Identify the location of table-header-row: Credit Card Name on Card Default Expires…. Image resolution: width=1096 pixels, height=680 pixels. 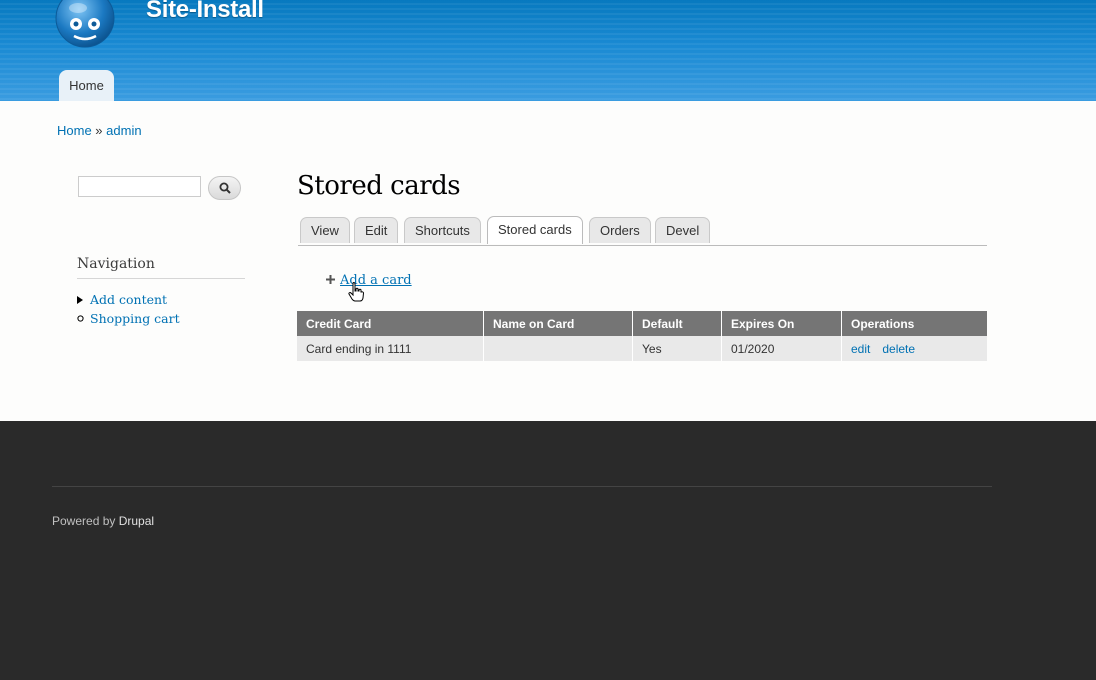
(642, 323).